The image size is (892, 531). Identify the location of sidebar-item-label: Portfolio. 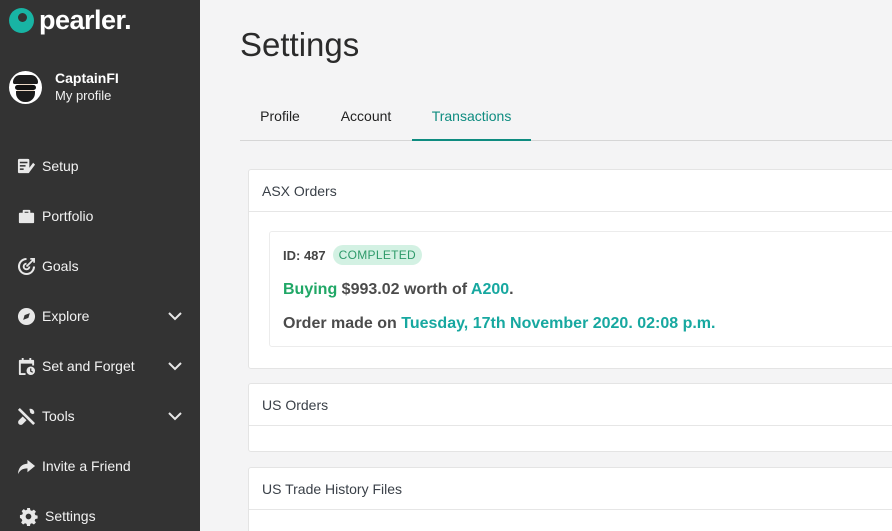
(68, 216).